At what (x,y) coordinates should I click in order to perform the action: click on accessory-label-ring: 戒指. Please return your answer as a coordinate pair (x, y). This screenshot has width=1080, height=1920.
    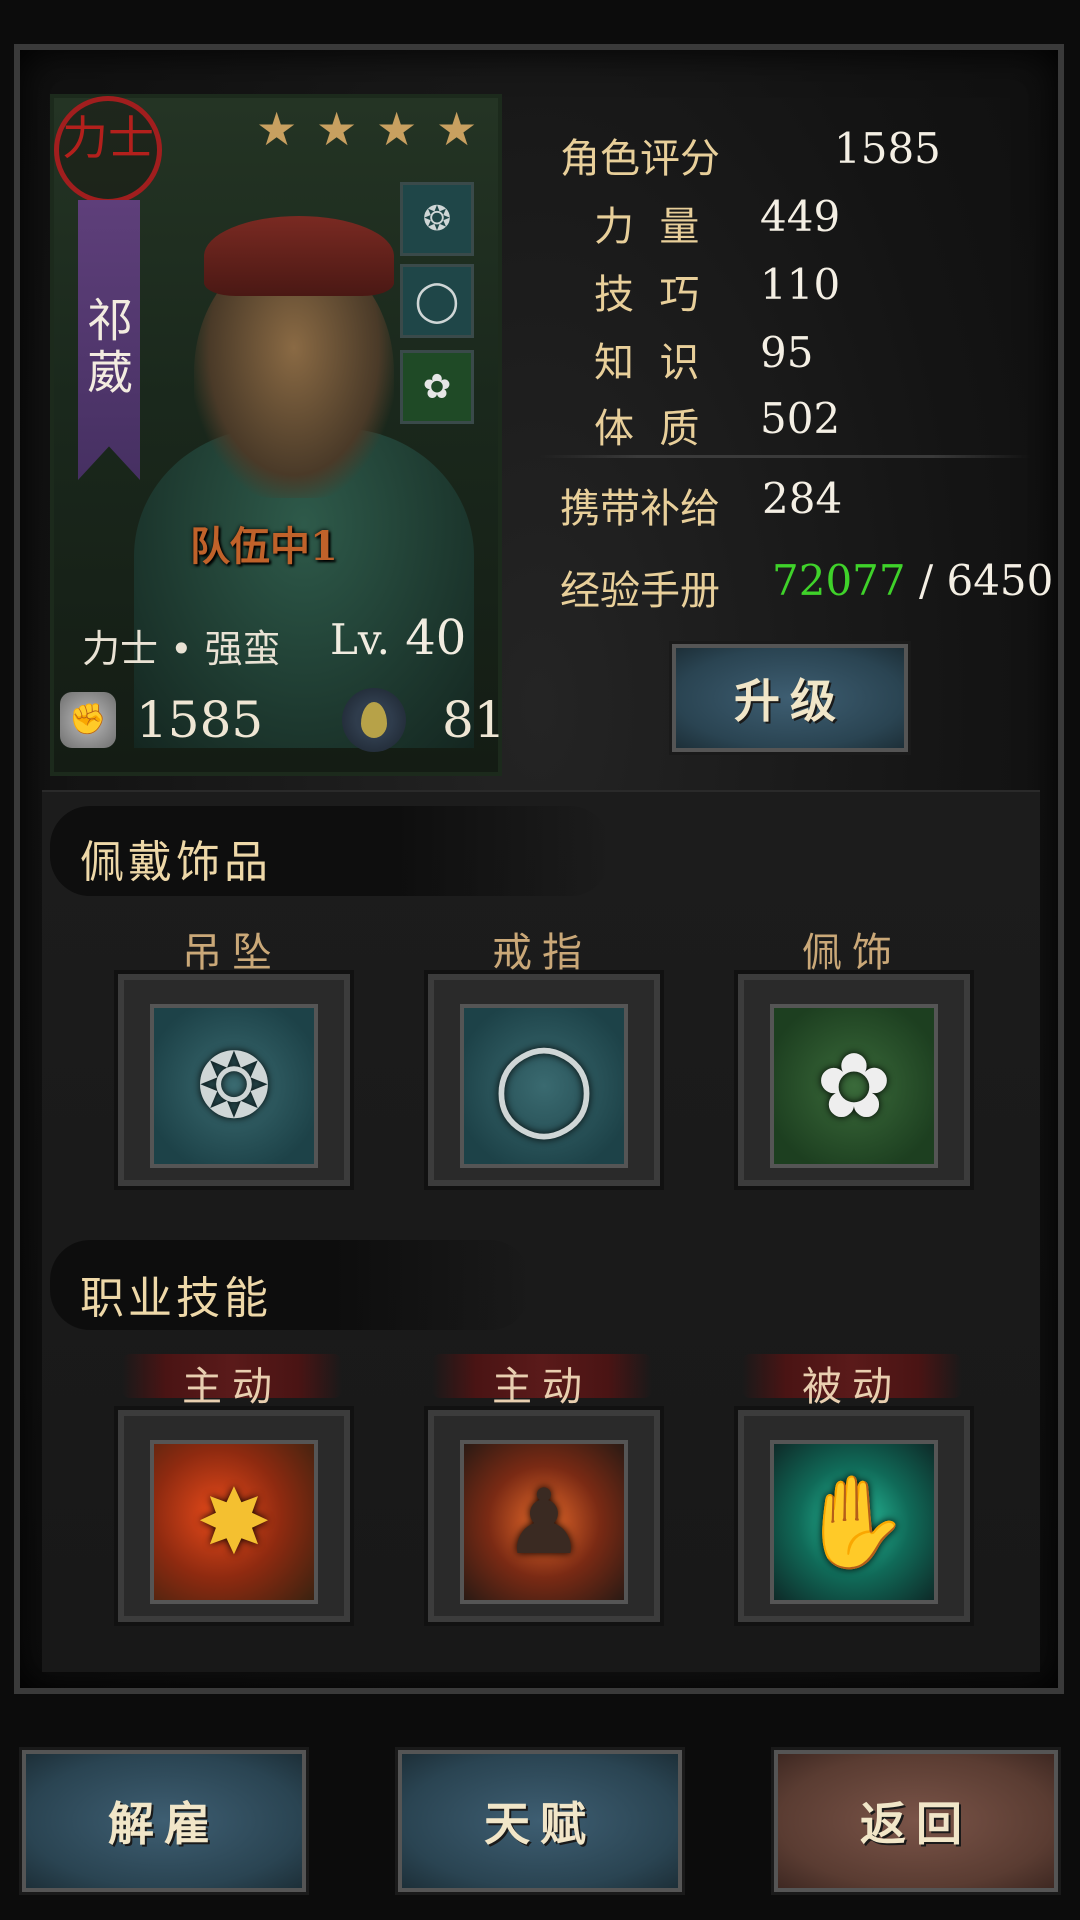
    Looking at the image, I should click on (542, 953).